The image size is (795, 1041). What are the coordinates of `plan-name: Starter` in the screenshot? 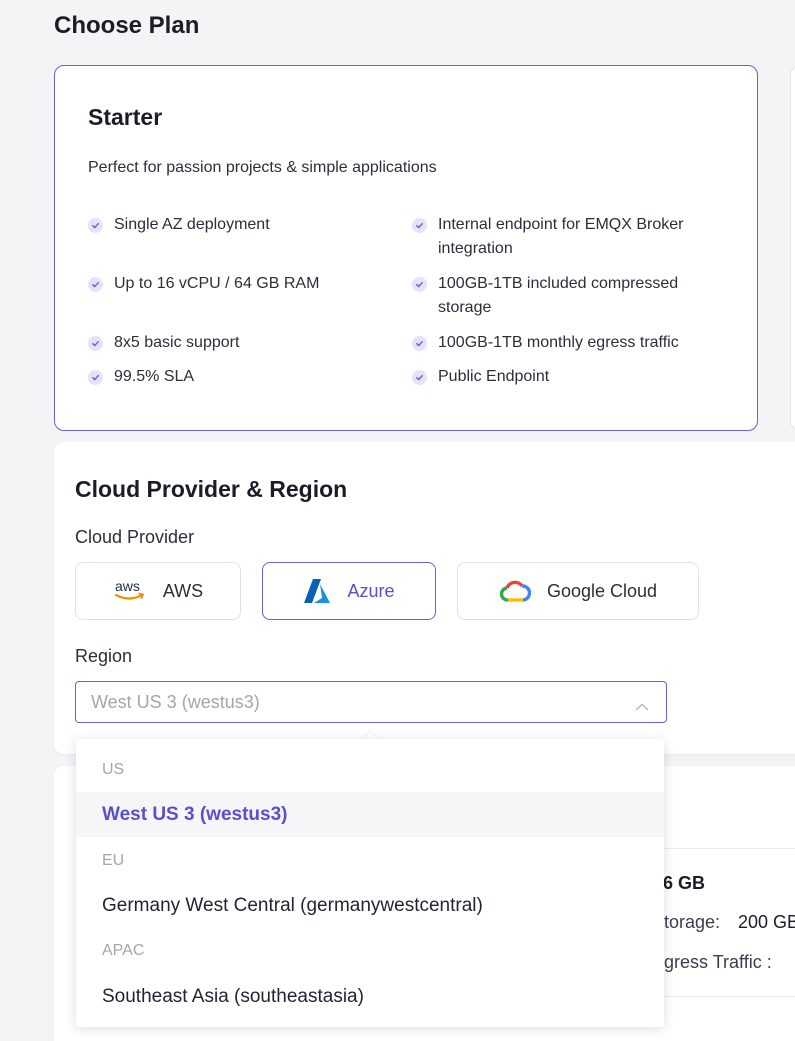 It's located at (125, 117).